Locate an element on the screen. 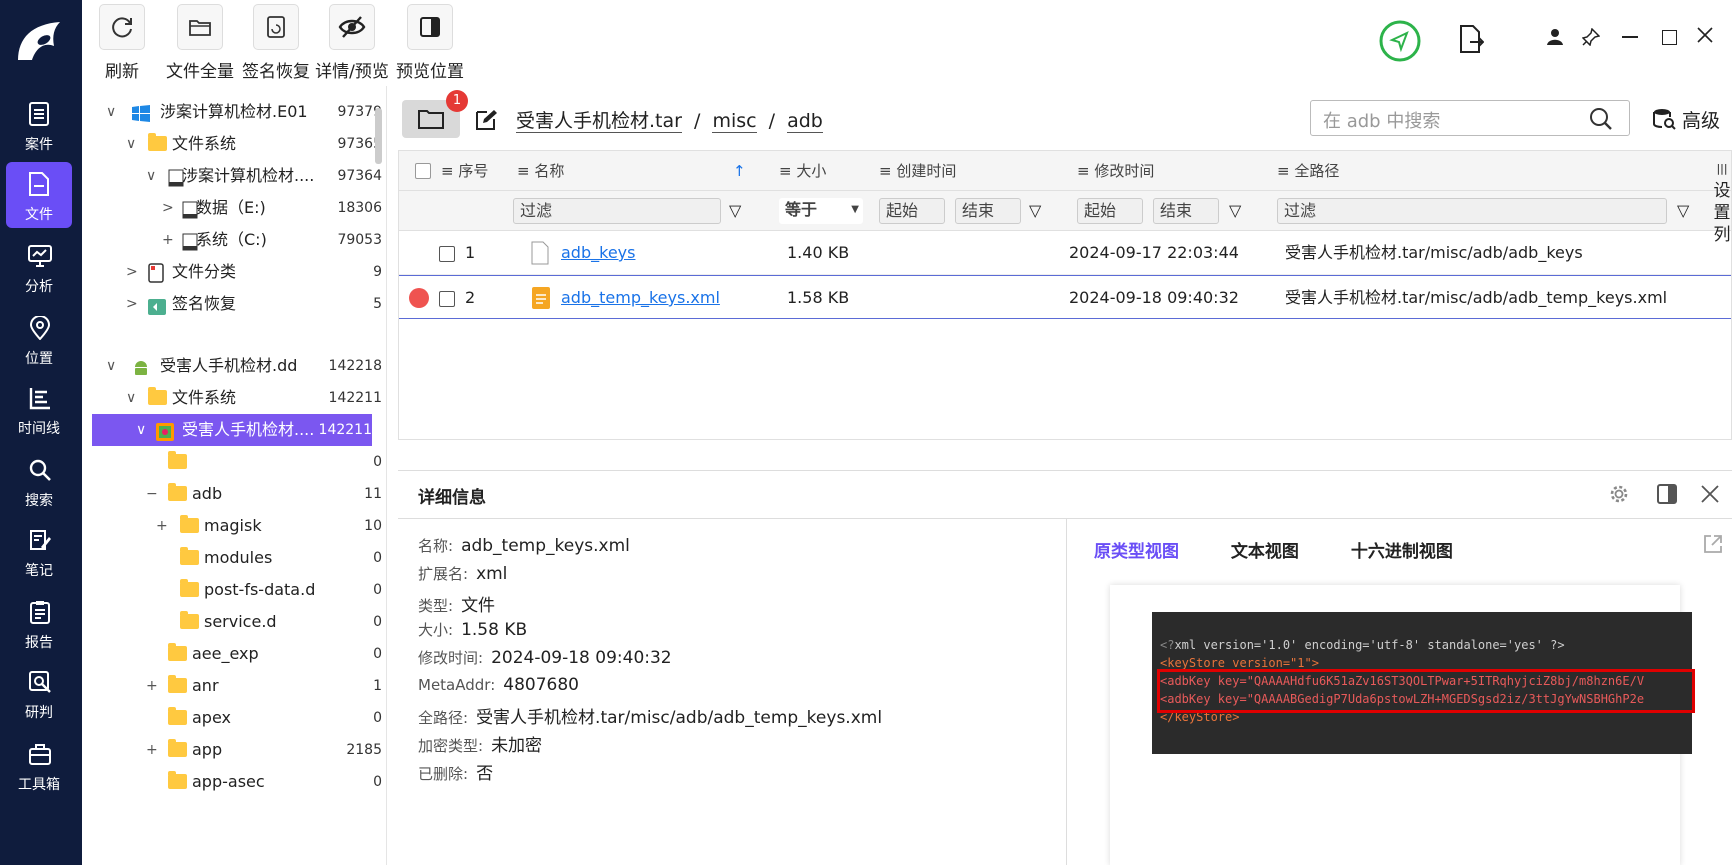 This screenshot has width=1732, height=865. refresh-button: 刷新 is located at coordinates (122, 43).